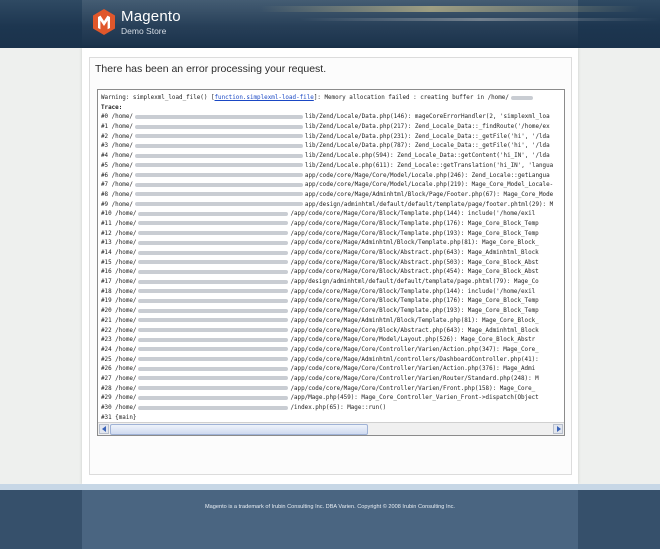  What do you see at coordinates (104, 22) in the screenshot?
I see `magento-logo-icon` at bounding box center [104, 22].